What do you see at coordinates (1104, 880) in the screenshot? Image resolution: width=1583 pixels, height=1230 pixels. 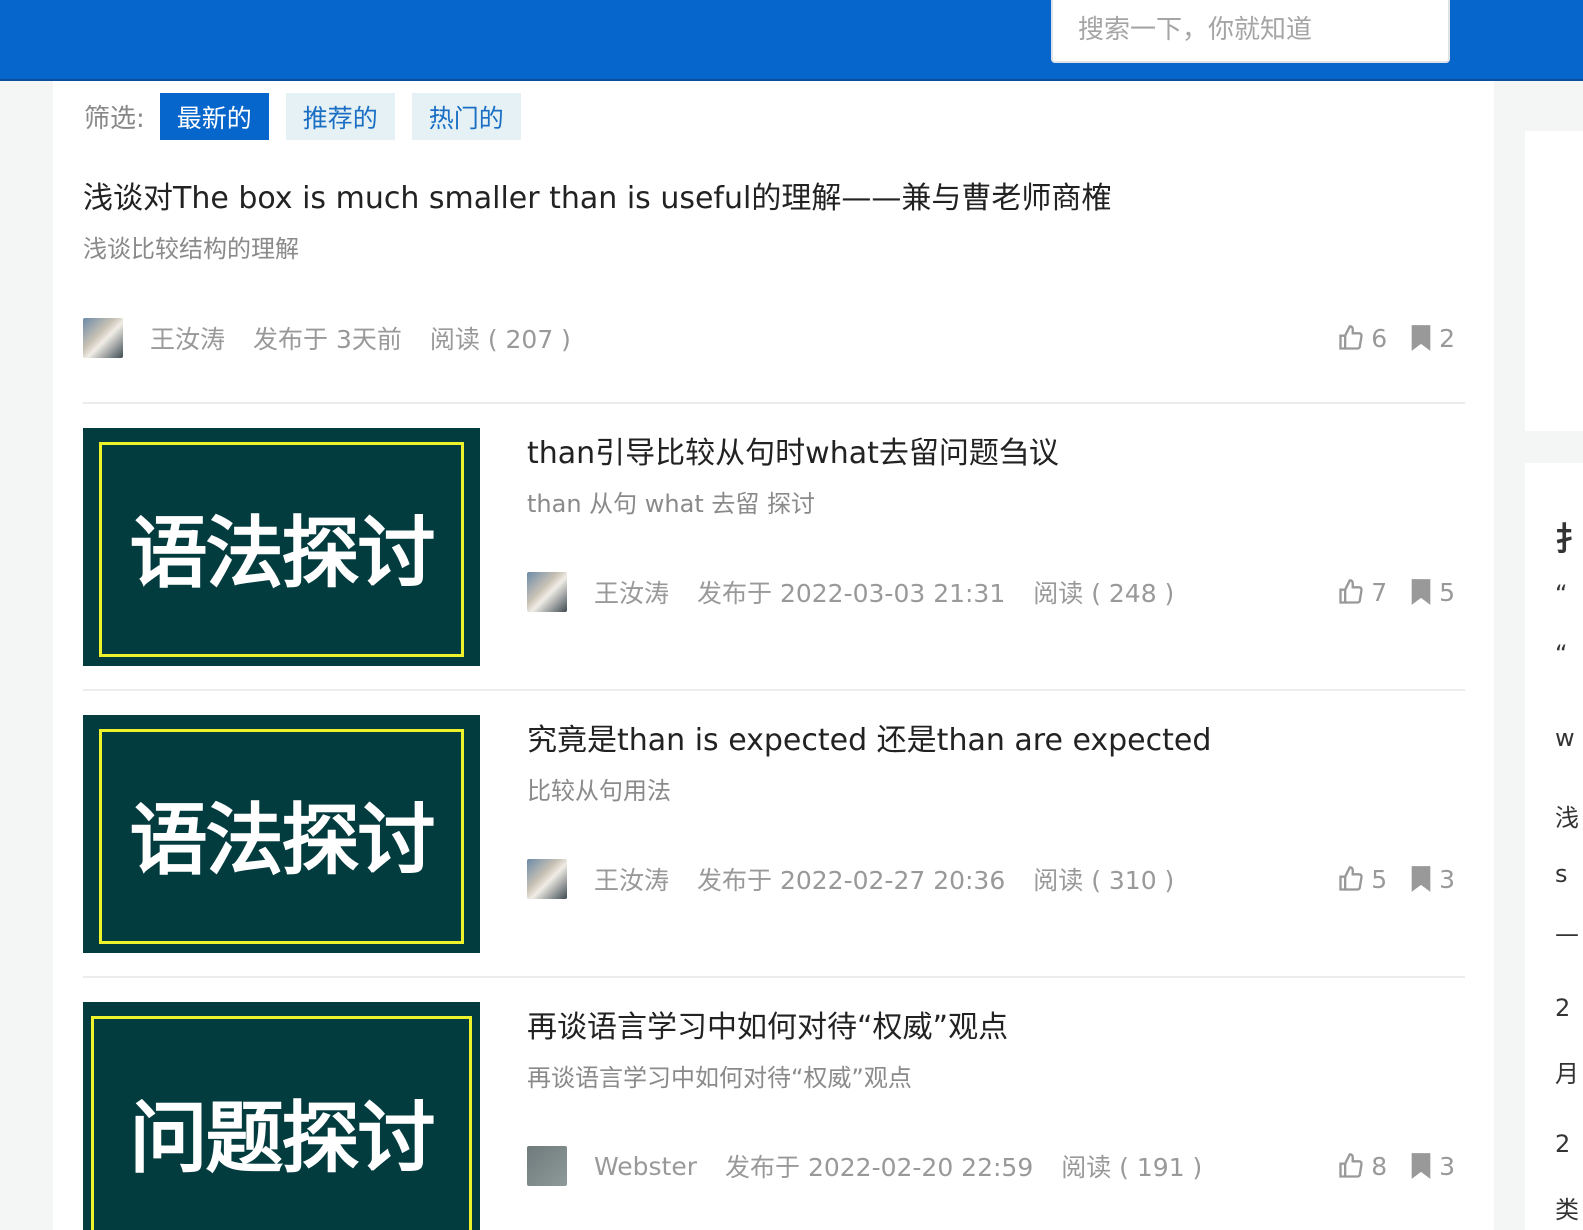 I see `read-count: 阅读 ( 310 )` at bounding box center [1104, 880].